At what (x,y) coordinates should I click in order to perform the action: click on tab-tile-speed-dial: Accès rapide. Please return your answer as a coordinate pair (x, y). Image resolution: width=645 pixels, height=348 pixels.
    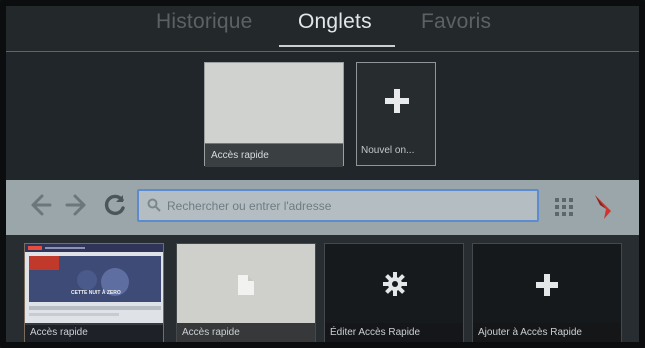
    Looking at the image, I should click on (274, 114).